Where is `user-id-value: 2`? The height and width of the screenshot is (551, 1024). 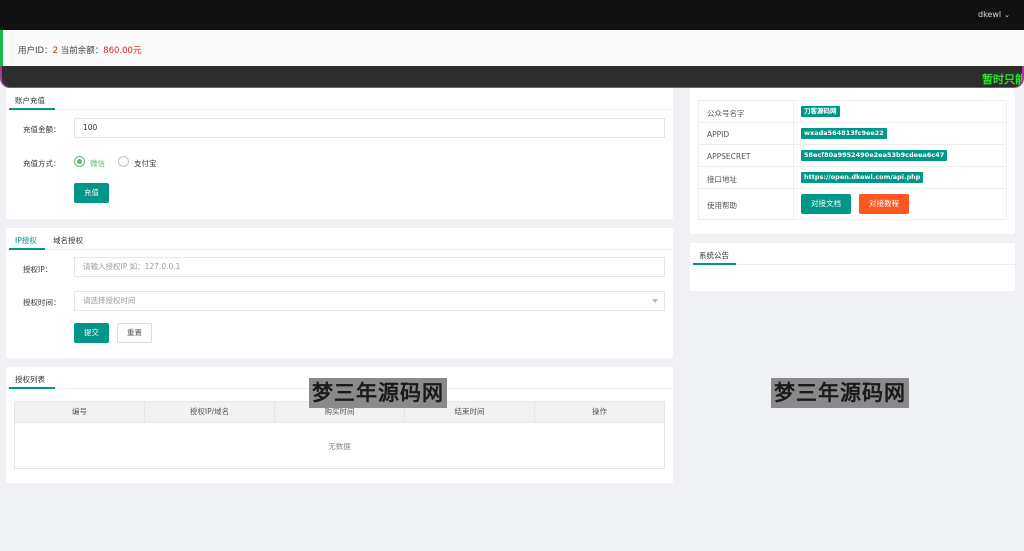
user-id-value: 2 is located at coordinates (55, 51).